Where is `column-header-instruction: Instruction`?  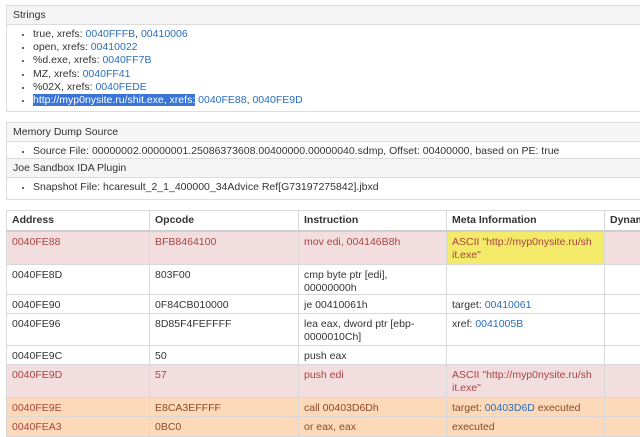 column-header-instruction: Instruction is located at coordinates (373, 221).